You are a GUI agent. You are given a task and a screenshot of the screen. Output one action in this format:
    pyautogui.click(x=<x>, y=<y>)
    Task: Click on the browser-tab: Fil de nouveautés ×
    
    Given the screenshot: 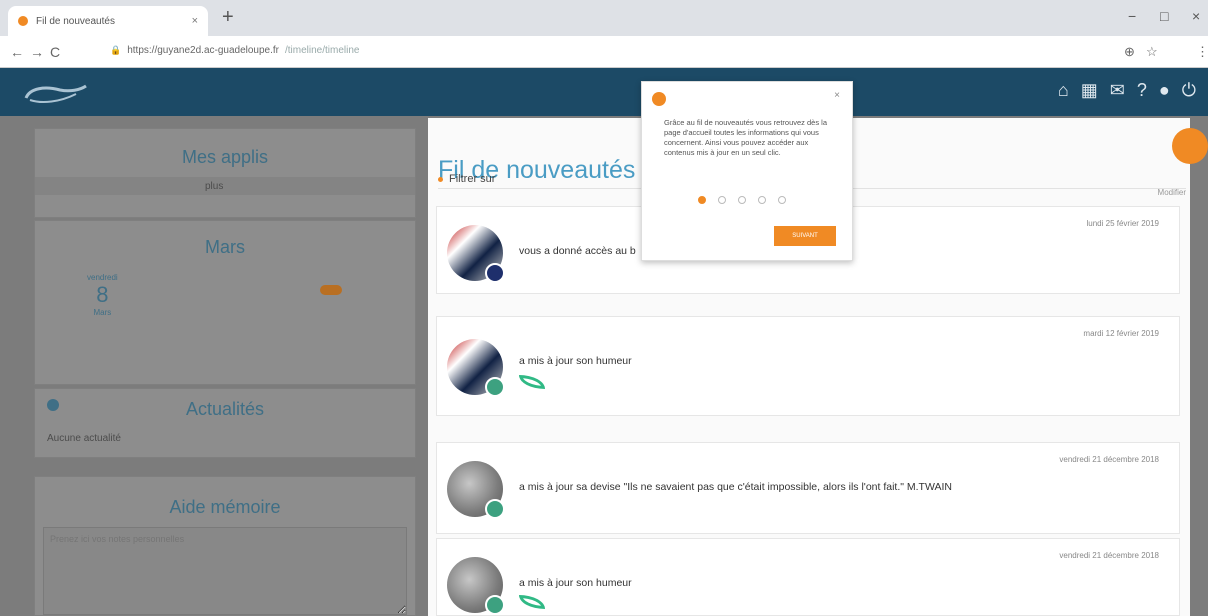 What is the action you would take?
    pyautogui.click(x=108, y=21)
    